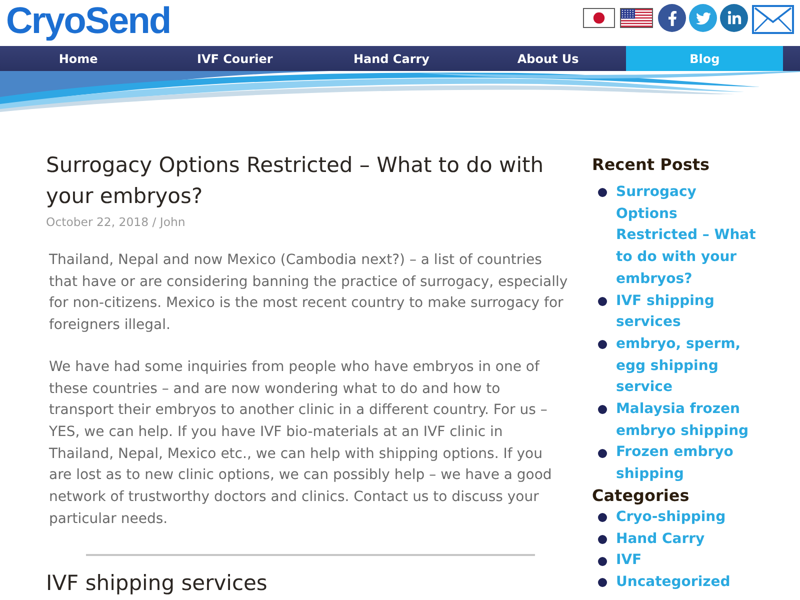 This screenshot has height=600, width=800. I want to click on nav-tab: Home, so click(78, 58).